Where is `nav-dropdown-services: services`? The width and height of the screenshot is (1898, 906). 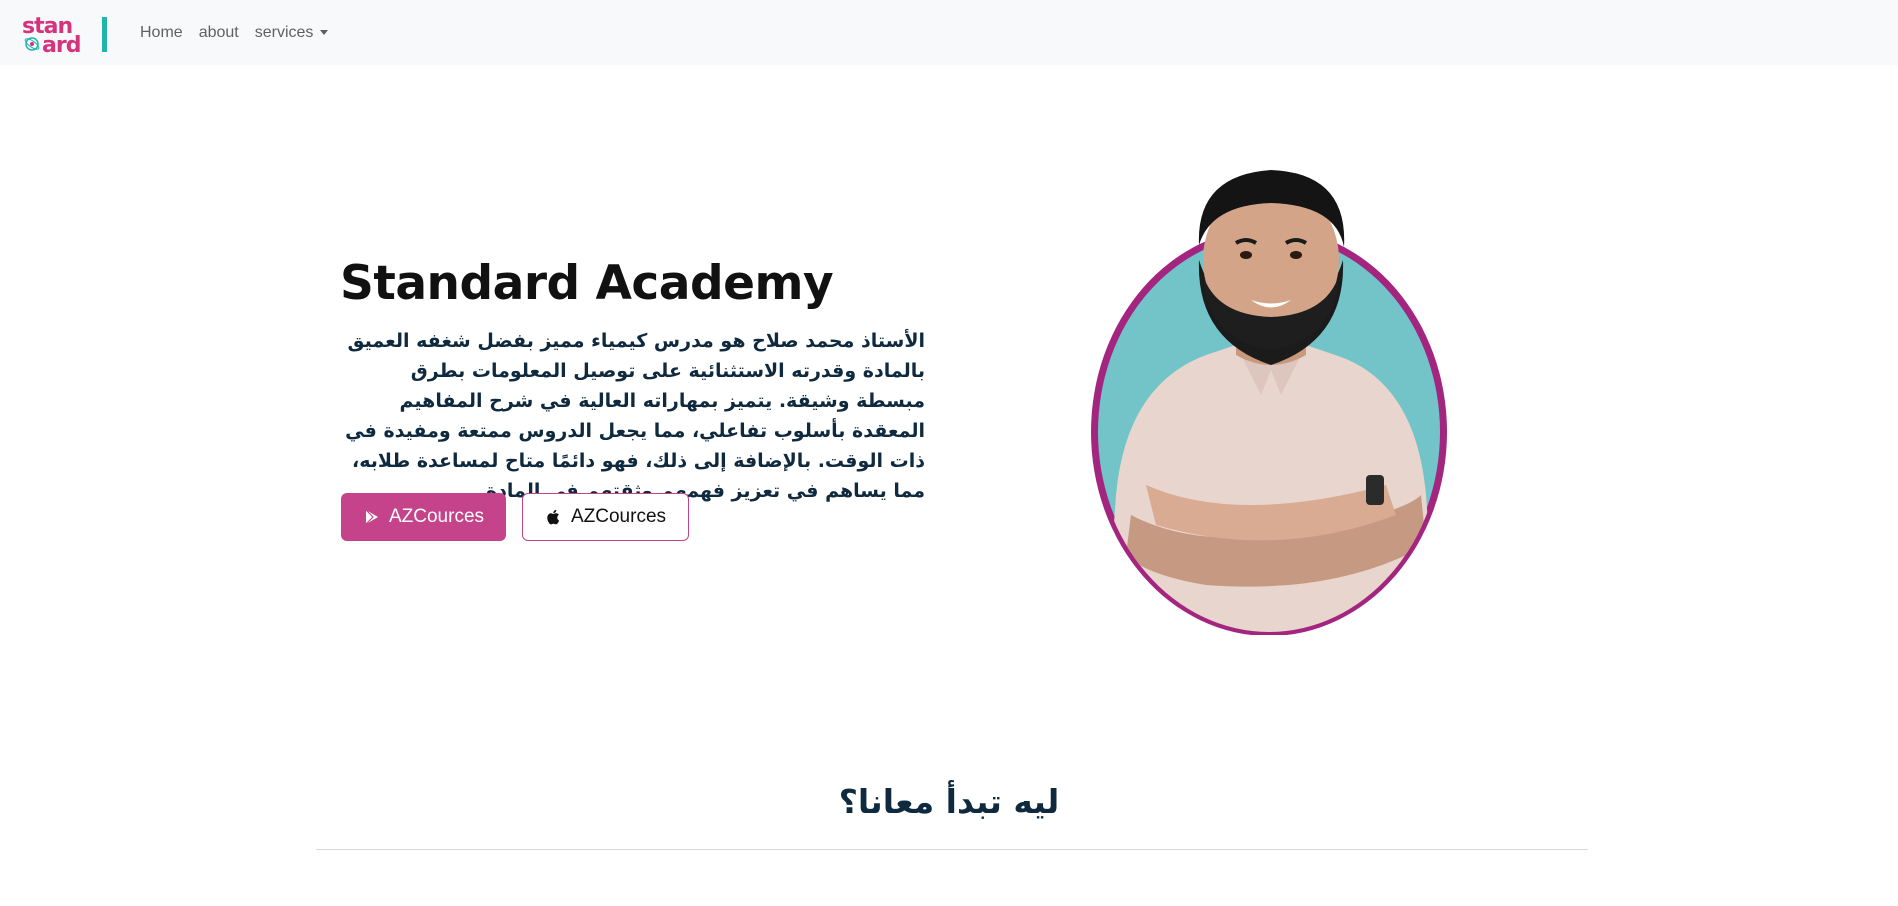 nav-dropdown-services: services is located at coordinates (292, 33).